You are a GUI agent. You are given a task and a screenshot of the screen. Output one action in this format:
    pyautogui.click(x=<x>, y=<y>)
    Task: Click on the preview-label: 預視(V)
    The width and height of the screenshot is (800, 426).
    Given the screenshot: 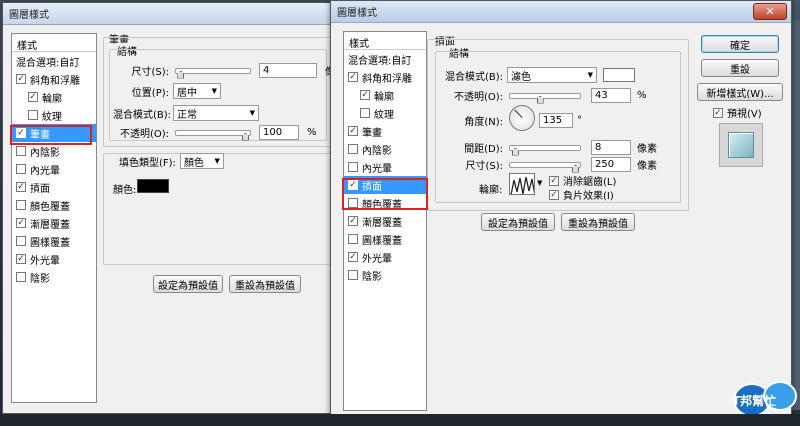 What is the action you would take?
    pyautogui.click(x=744, y=114)
    